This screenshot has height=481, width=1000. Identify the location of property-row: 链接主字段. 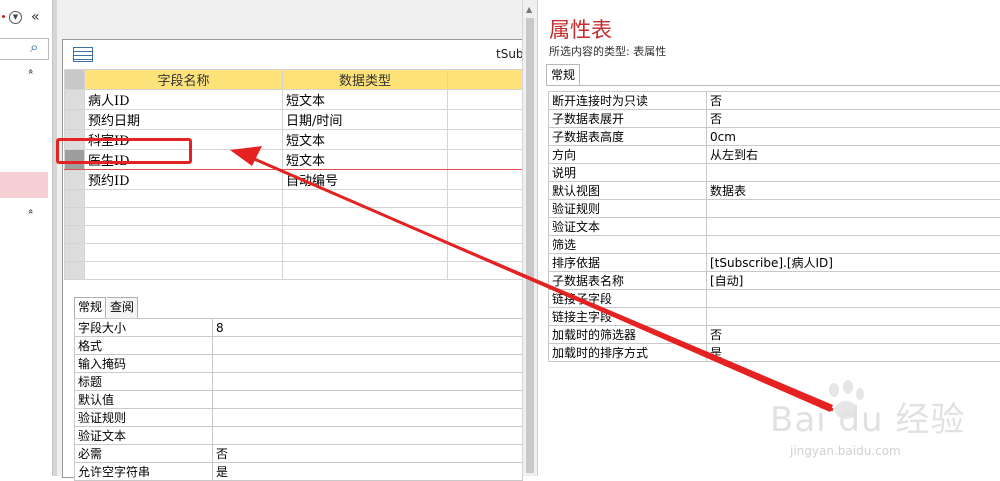
(774, 317).